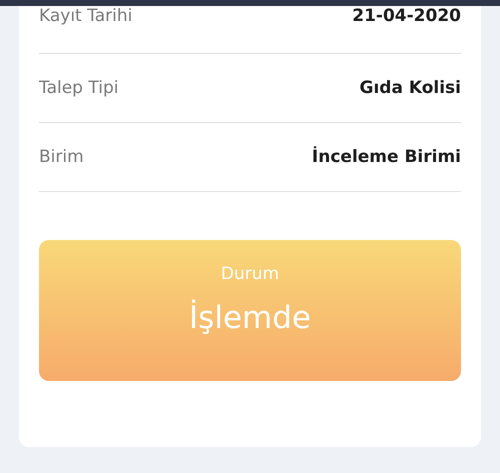 The image size is (500, 473). Describe the element at coordinates (386, 157) in the screenshot. I see `detail-value: İnceleme Birimi` at that location.